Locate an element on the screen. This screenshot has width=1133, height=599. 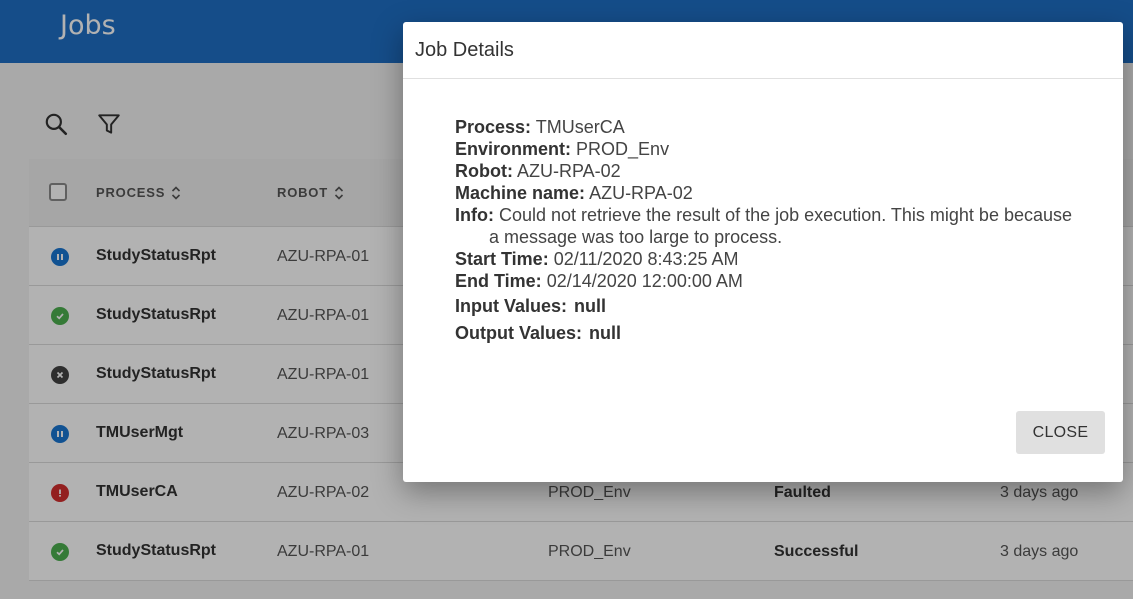
detail-value: TMUserCA is located at coordinates (580, 127).